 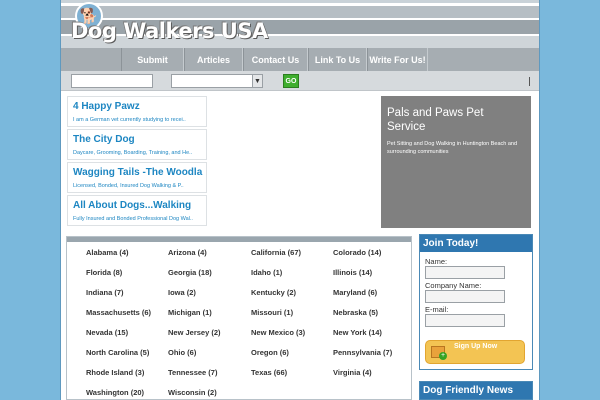 What do you see at coordinates (139, 205) in the screenshot?
I see `listing-title: All About Dogs...Walking` at bounding box center [139, 205].